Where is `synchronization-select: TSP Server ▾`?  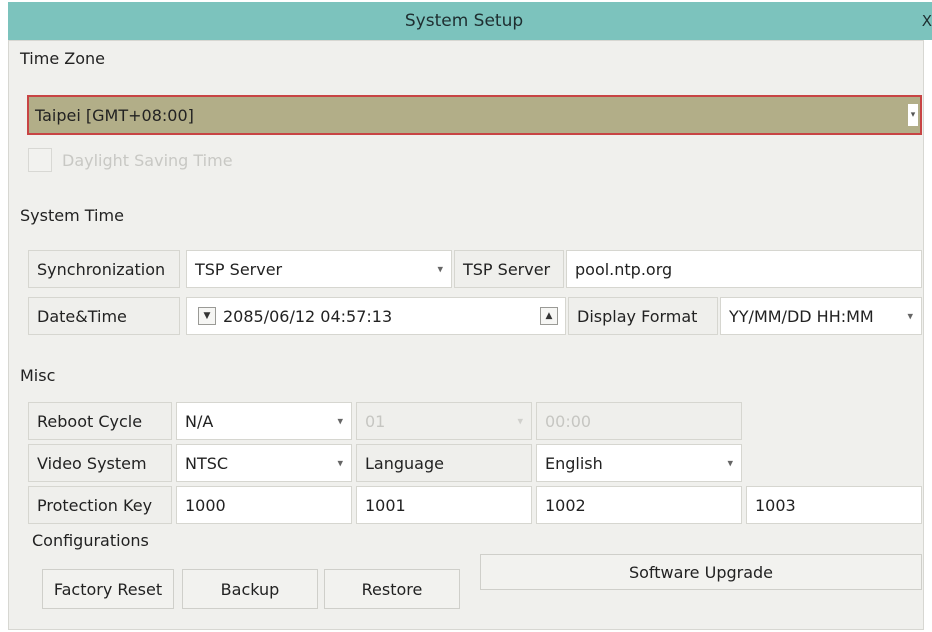 synchronization-select: TSP Server ▾ is located at coordinates (319, 269).